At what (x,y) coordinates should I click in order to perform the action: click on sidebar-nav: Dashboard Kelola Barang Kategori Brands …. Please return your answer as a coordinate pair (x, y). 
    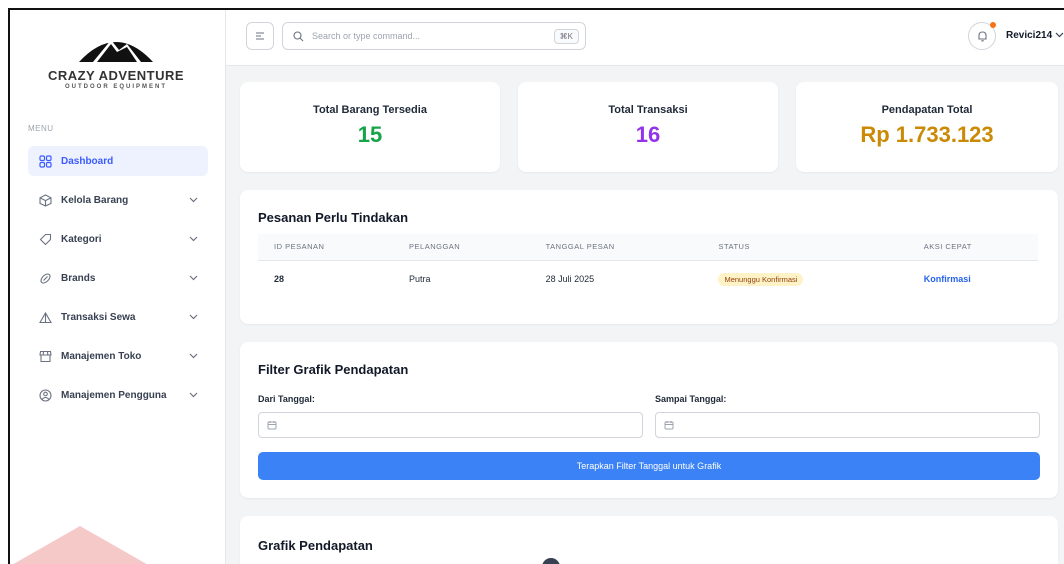
    Looking at the image, I should click on (118, 282).